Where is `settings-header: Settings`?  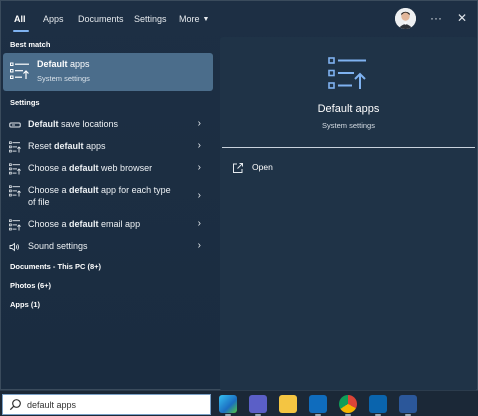 settings-header: Settings is located at coordinates (25, 102).